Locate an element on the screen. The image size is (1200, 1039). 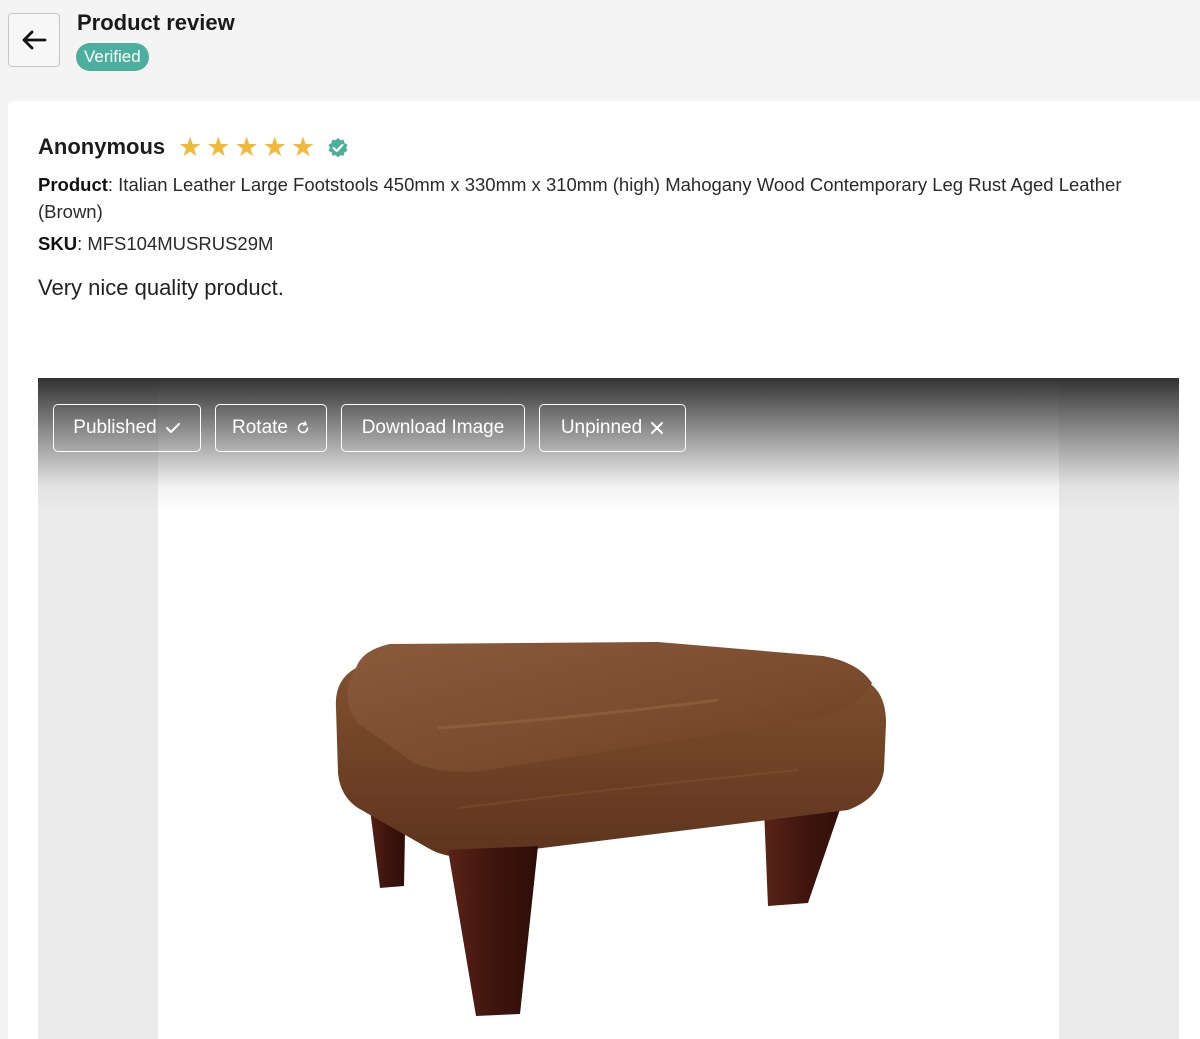
product-label: Product is located at coordinates (73, 184).